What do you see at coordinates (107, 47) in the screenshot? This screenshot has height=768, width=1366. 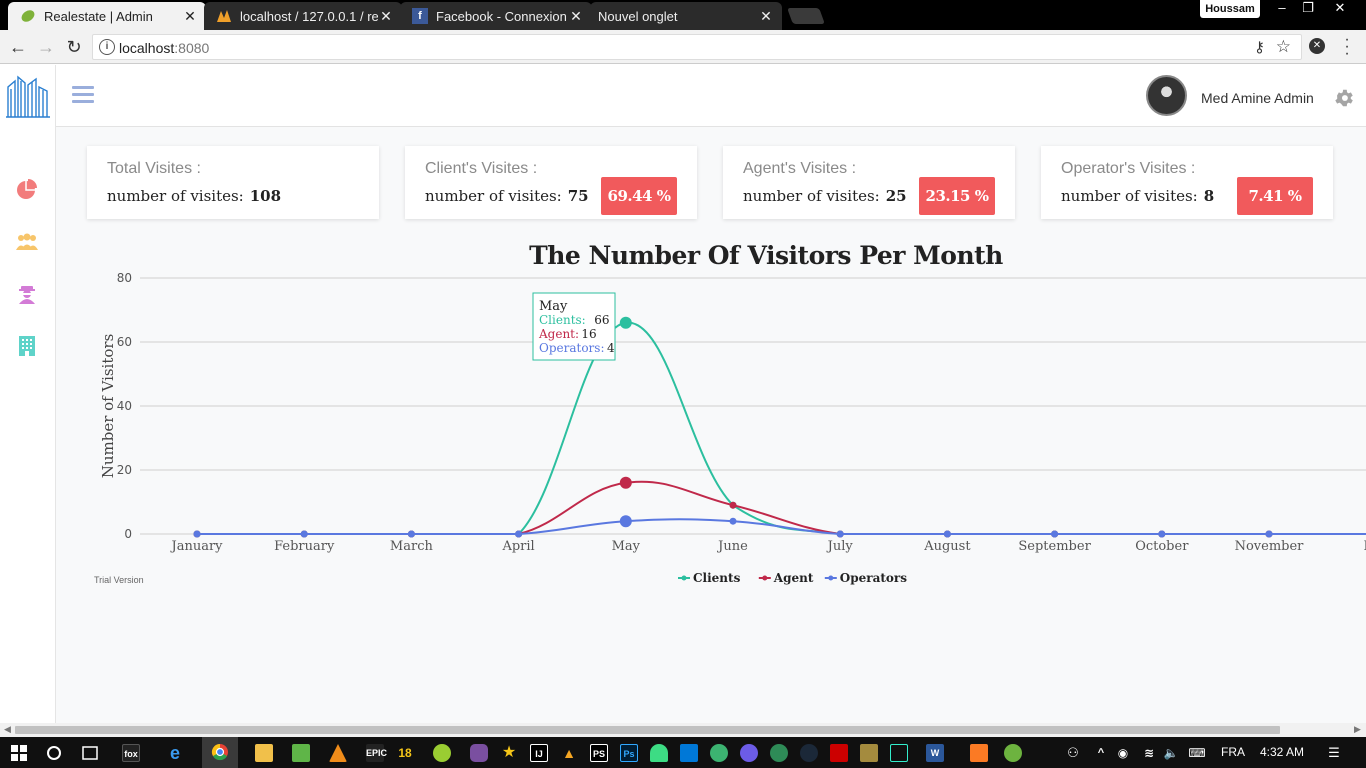 I see `info-icon: i` at bounding box center [107, 47].